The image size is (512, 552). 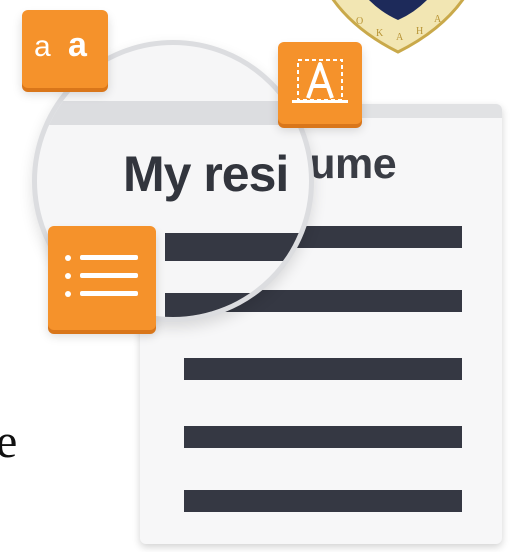 I want to click on magnified-title: My resi, so click(x=206, y=174).